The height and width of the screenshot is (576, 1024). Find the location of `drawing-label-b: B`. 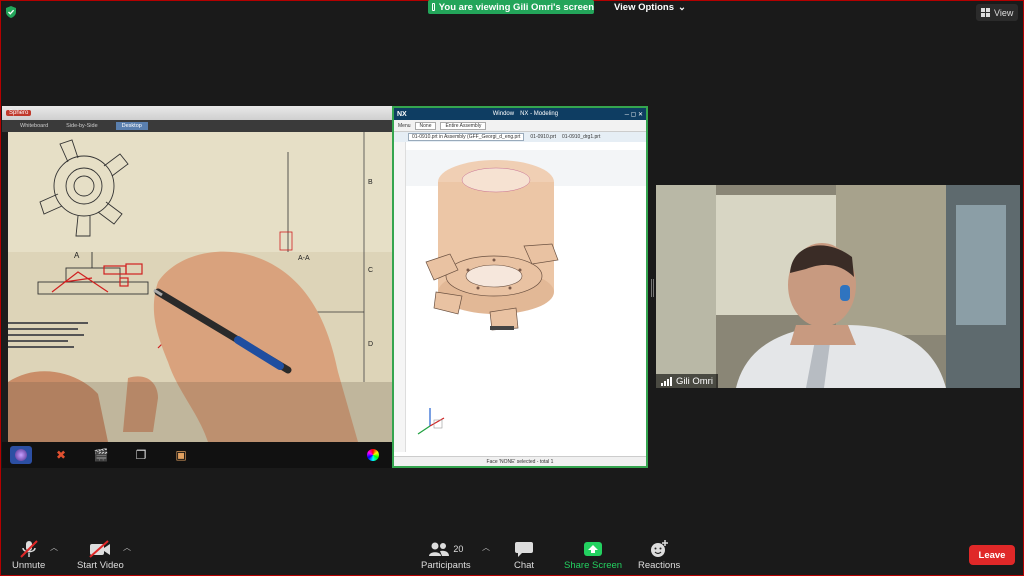

drawing-label-b: B is located at coordinates (370, 182).